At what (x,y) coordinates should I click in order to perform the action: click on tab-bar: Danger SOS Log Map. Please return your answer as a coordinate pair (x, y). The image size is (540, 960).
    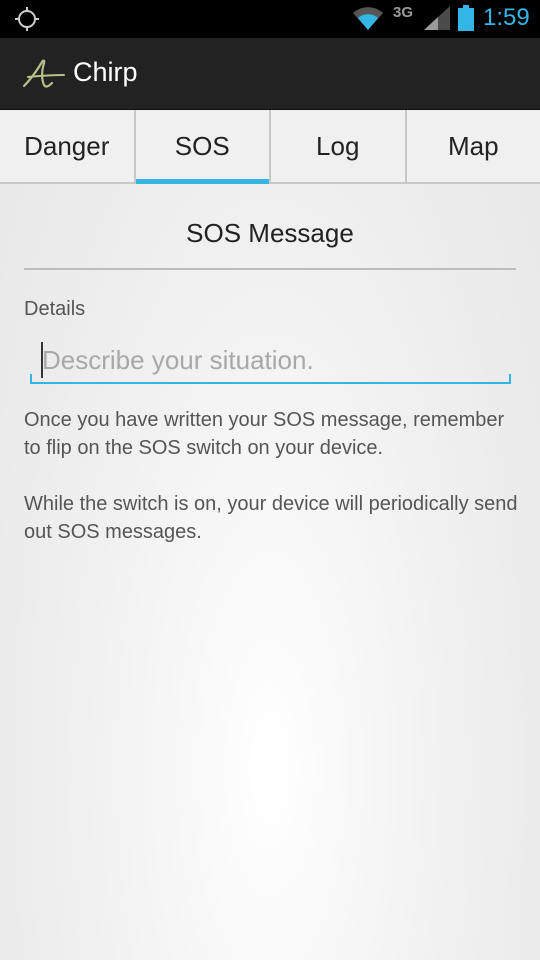
    Looking at the image, I should click on (270, 147).